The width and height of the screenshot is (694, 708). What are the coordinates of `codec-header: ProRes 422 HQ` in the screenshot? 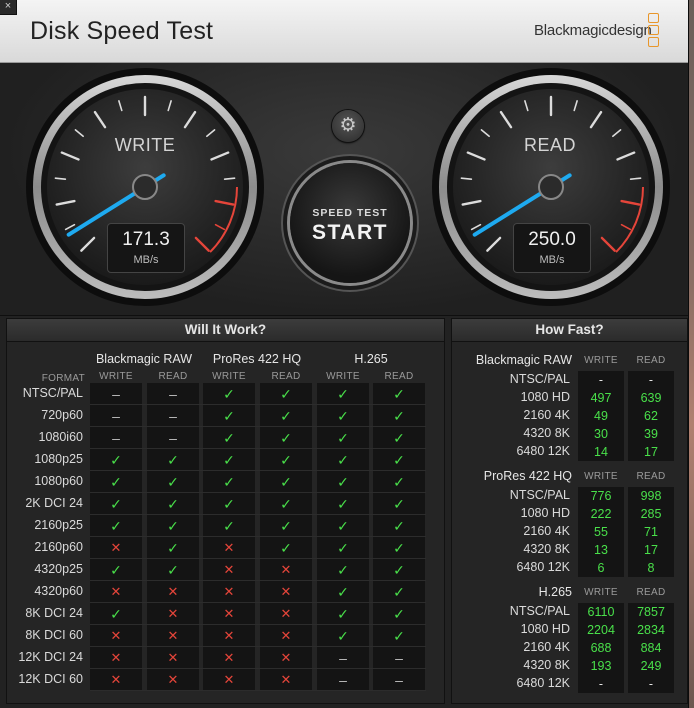 It's located at (257, 359).